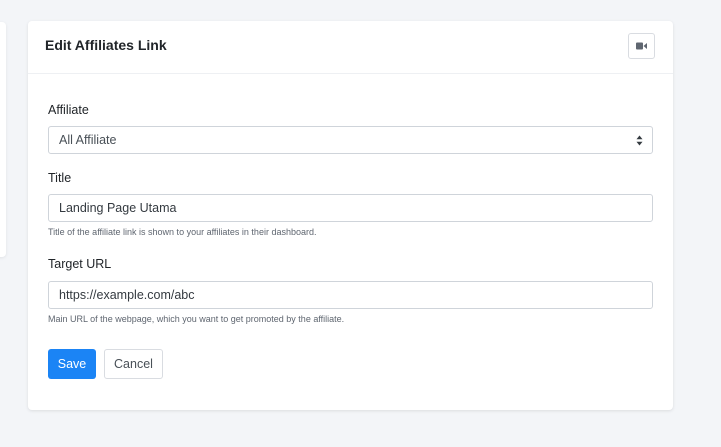 The height and width of the screenshot is (447, 721). What do you see at coordinates (68, 110) in the screenshot?
I see `affiliate-label: Affiliate` at bounding box center [68, 110].